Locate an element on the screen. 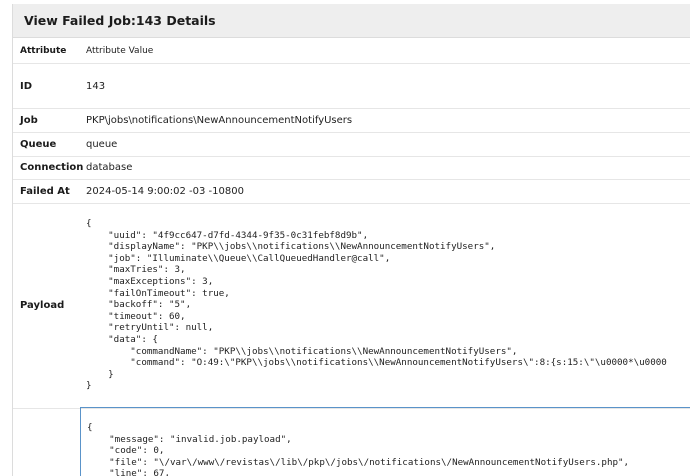  row-label: Failed At is located at coordinates (45, 191).